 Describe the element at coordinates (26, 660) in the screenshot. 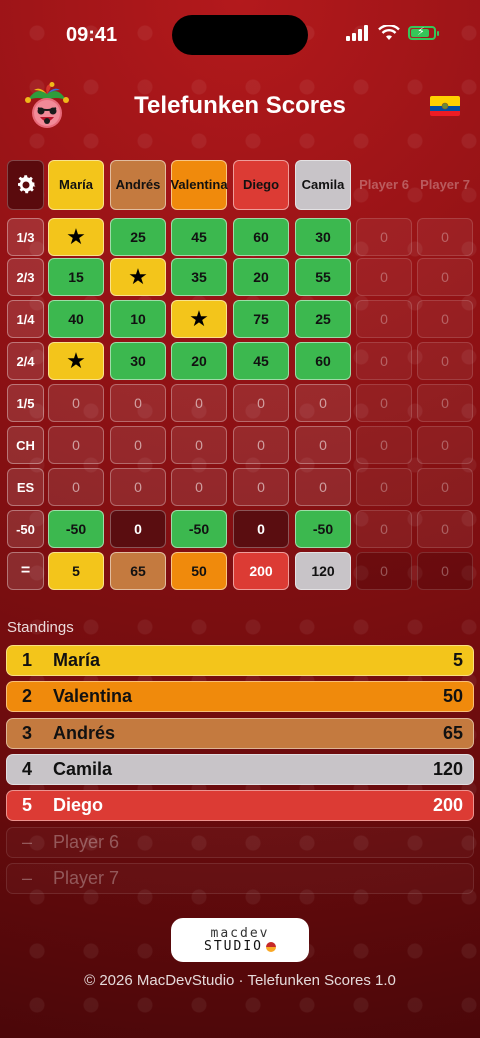

I see `standing-rank: 1` at that location.